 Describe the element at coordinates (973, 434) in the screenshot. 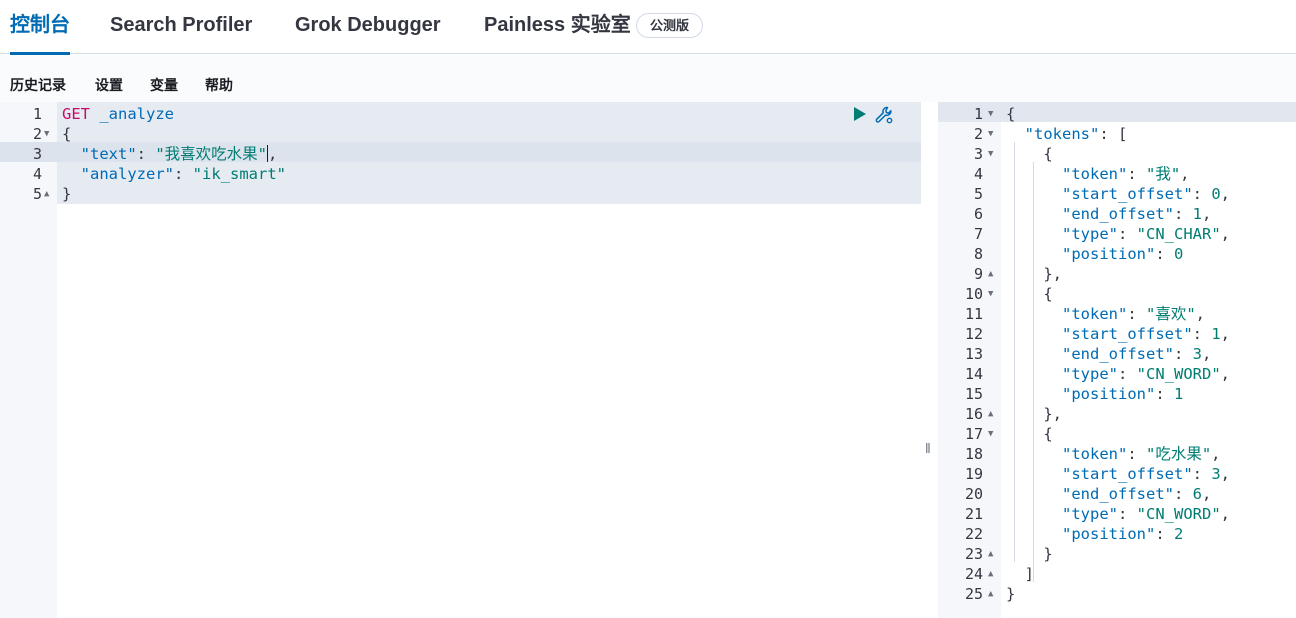

I see `line-number: 17` at that location.